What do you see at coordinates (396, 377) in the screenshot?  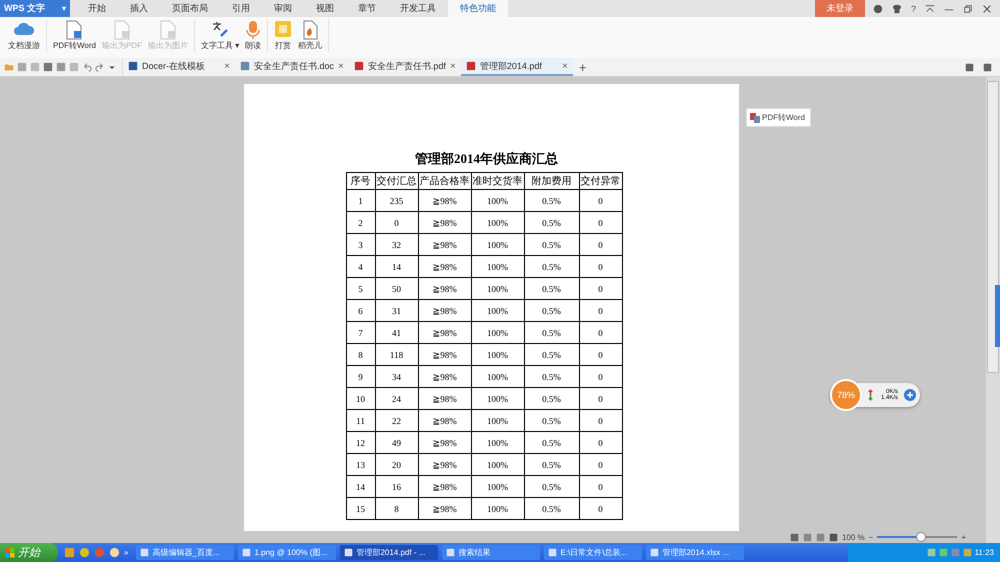 I see `table-cell: 34` at bounding box center [396, 377].